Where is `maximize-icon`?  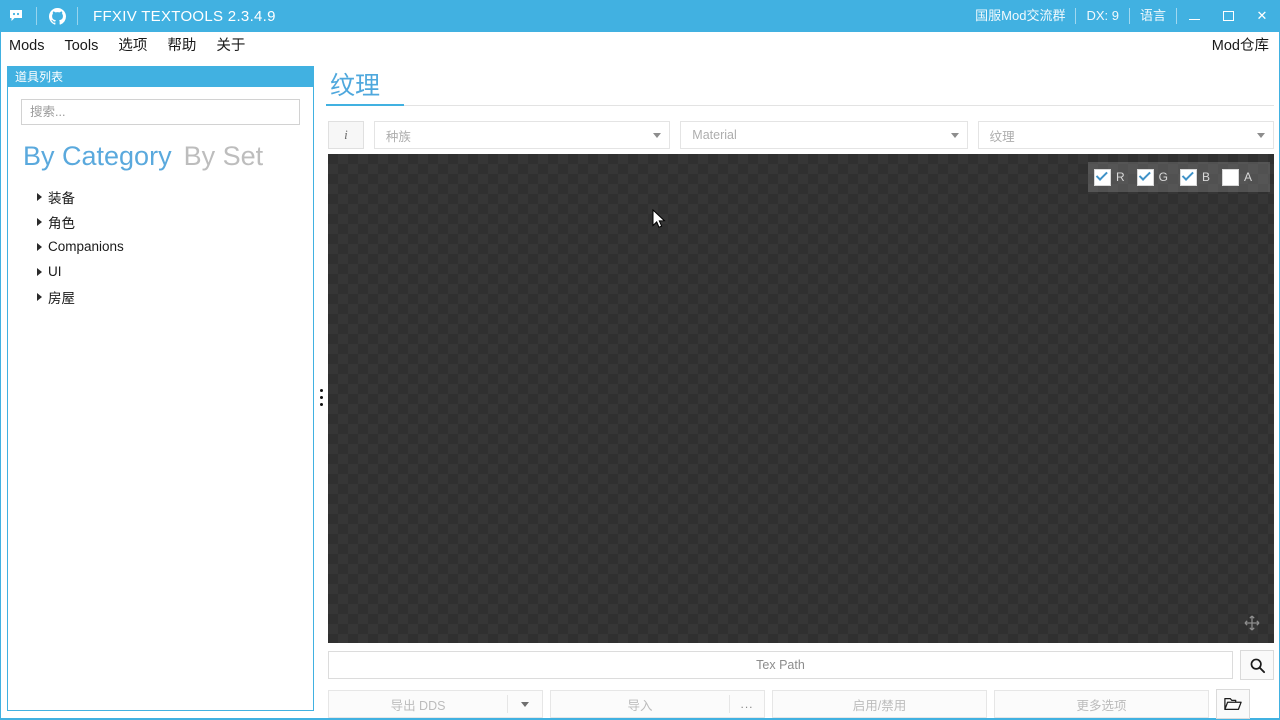
maximize-icon is located at coordinates (1228, 16).